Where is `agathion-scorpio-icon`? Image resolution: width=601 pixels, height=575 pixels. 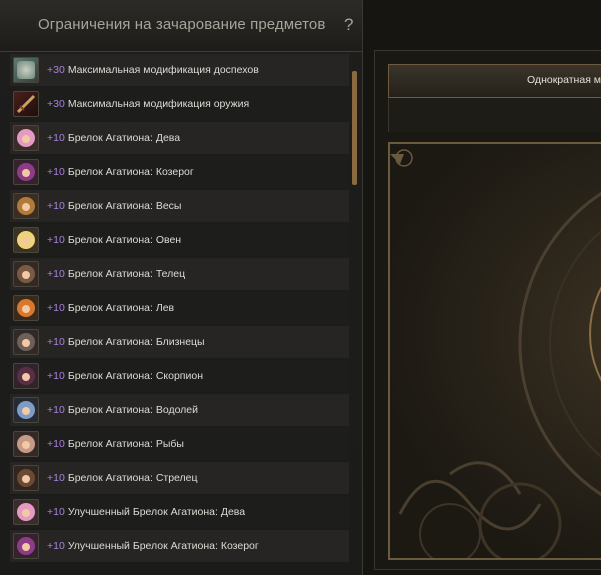 agathion-scorpio-icon is located at coordinates (26, 376).